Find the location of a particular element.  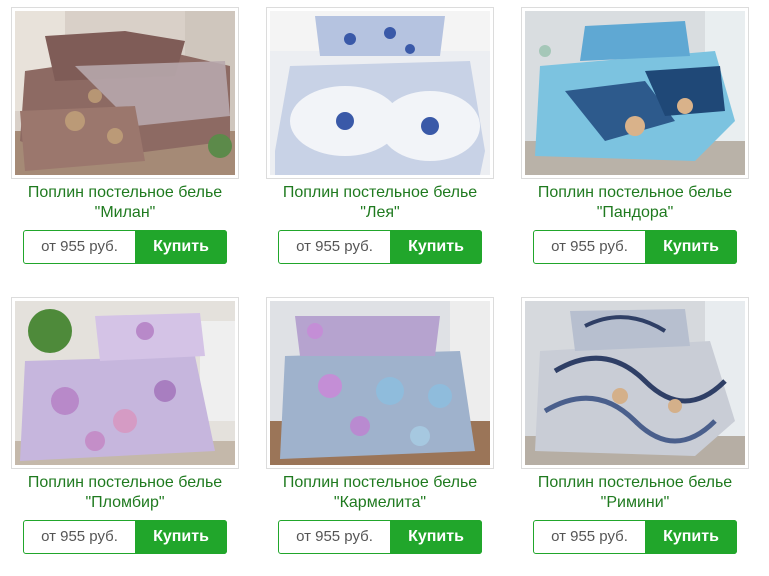

bedding-karmelita-image is located at coordinates (380, 383).